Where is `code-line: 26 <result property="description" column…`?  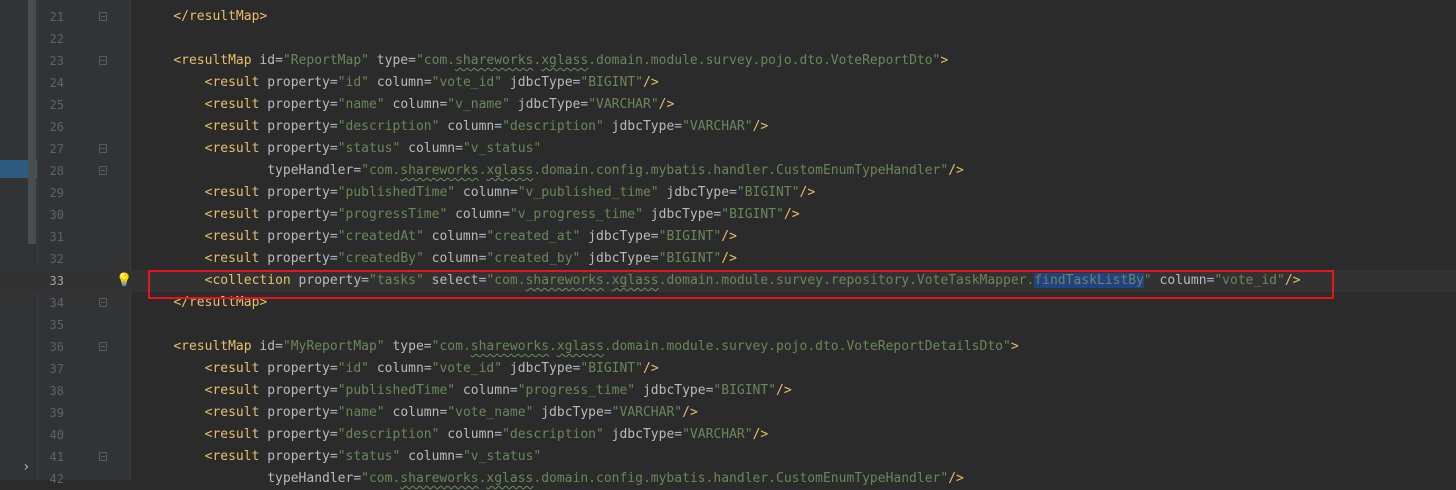 code-line: 26 <result property="description" column… is located at coordinates (728, 127).